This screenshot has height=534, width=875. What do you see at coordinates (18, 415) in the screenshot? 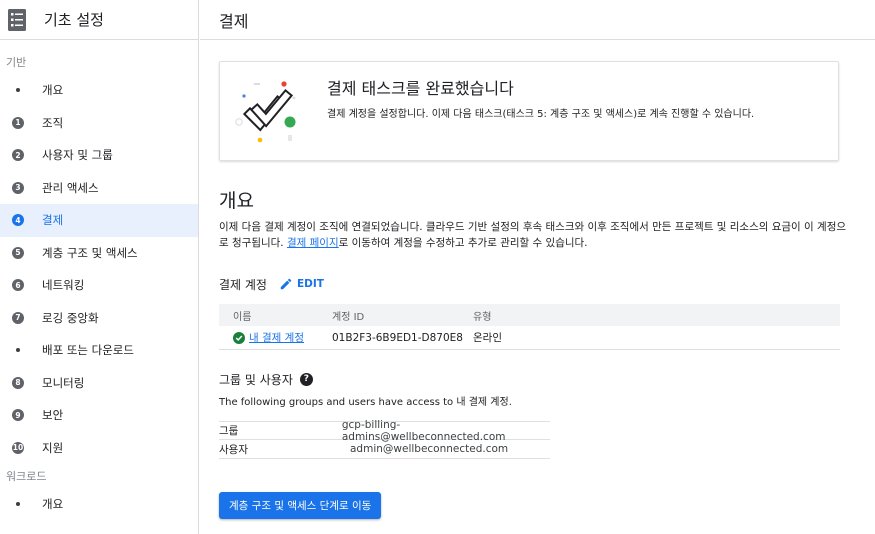
I see `step-number-badge: 9` at bounding box center [18, 415].